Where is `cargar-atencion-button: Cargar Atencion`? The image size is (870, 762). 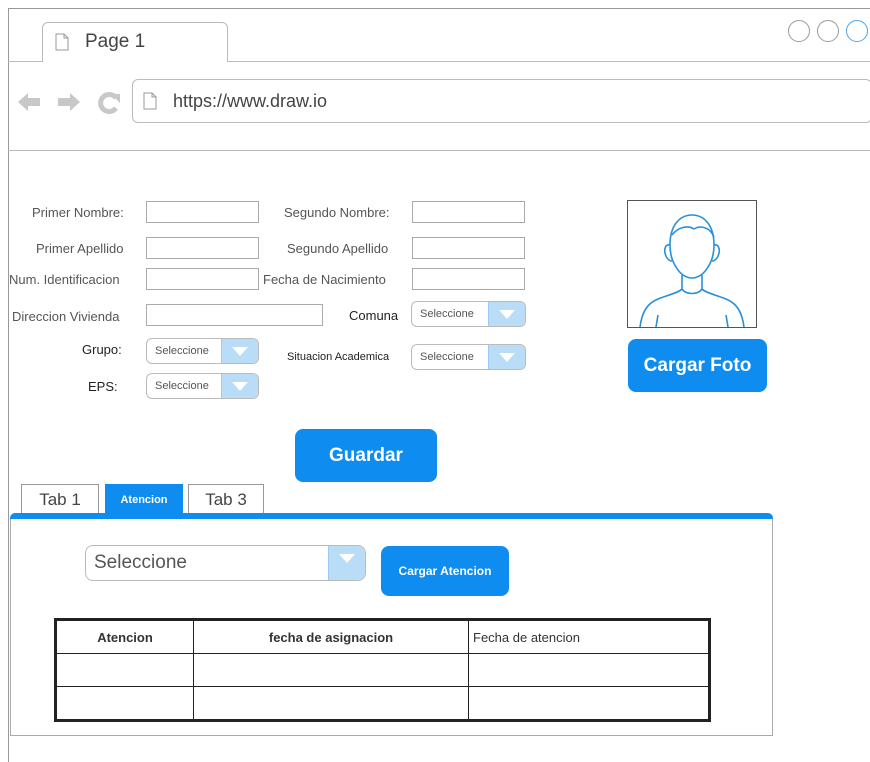
cargar-atencion-button: Cargar Atencion is located at coordinates (445, 571).